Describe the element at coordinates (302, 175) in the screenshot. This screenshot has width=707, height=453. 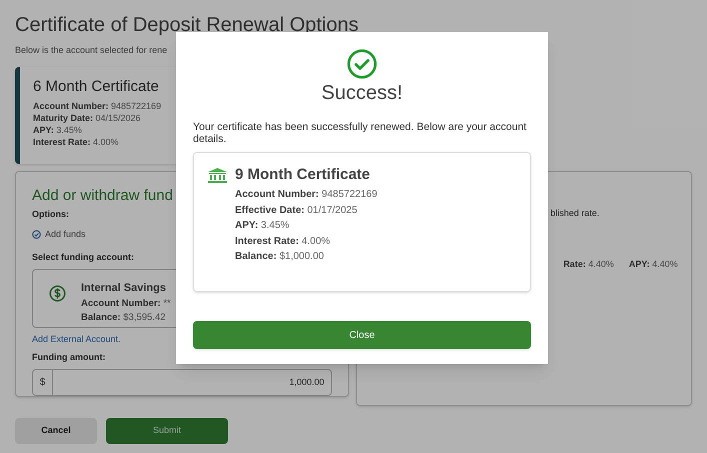
I see `certificate-title: 9 Month Certificate` at that location.